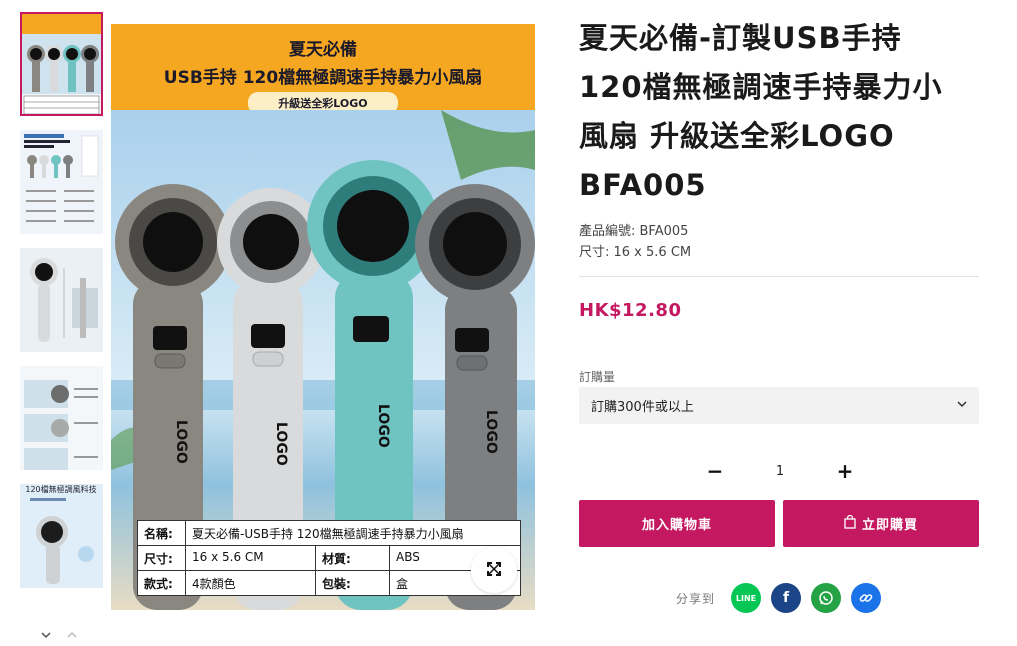  I want to click on facebook-icon-text: f, so click(786, 598).